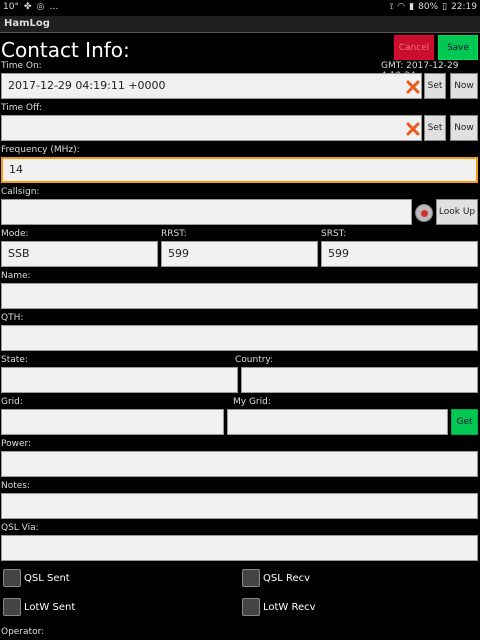 The width and height of the screenshot is (480, 640). What do you see at coordinates (240, 24) in the screenshot?
I see `app-title-bar: HamLog` at bounding box center [240, 24].